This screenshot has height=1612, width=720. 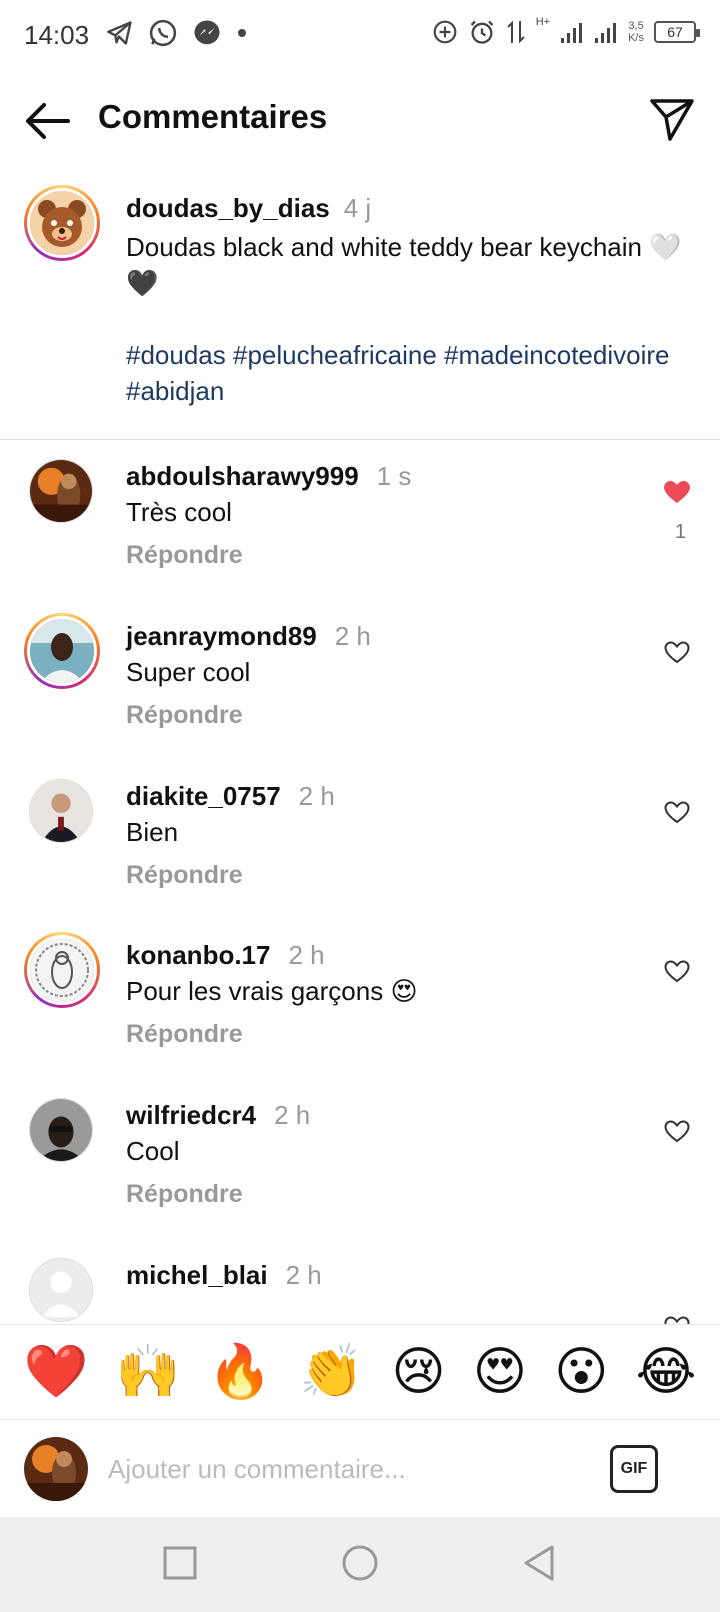 I want to click on my-avatar, so click(x=56, y=1469).